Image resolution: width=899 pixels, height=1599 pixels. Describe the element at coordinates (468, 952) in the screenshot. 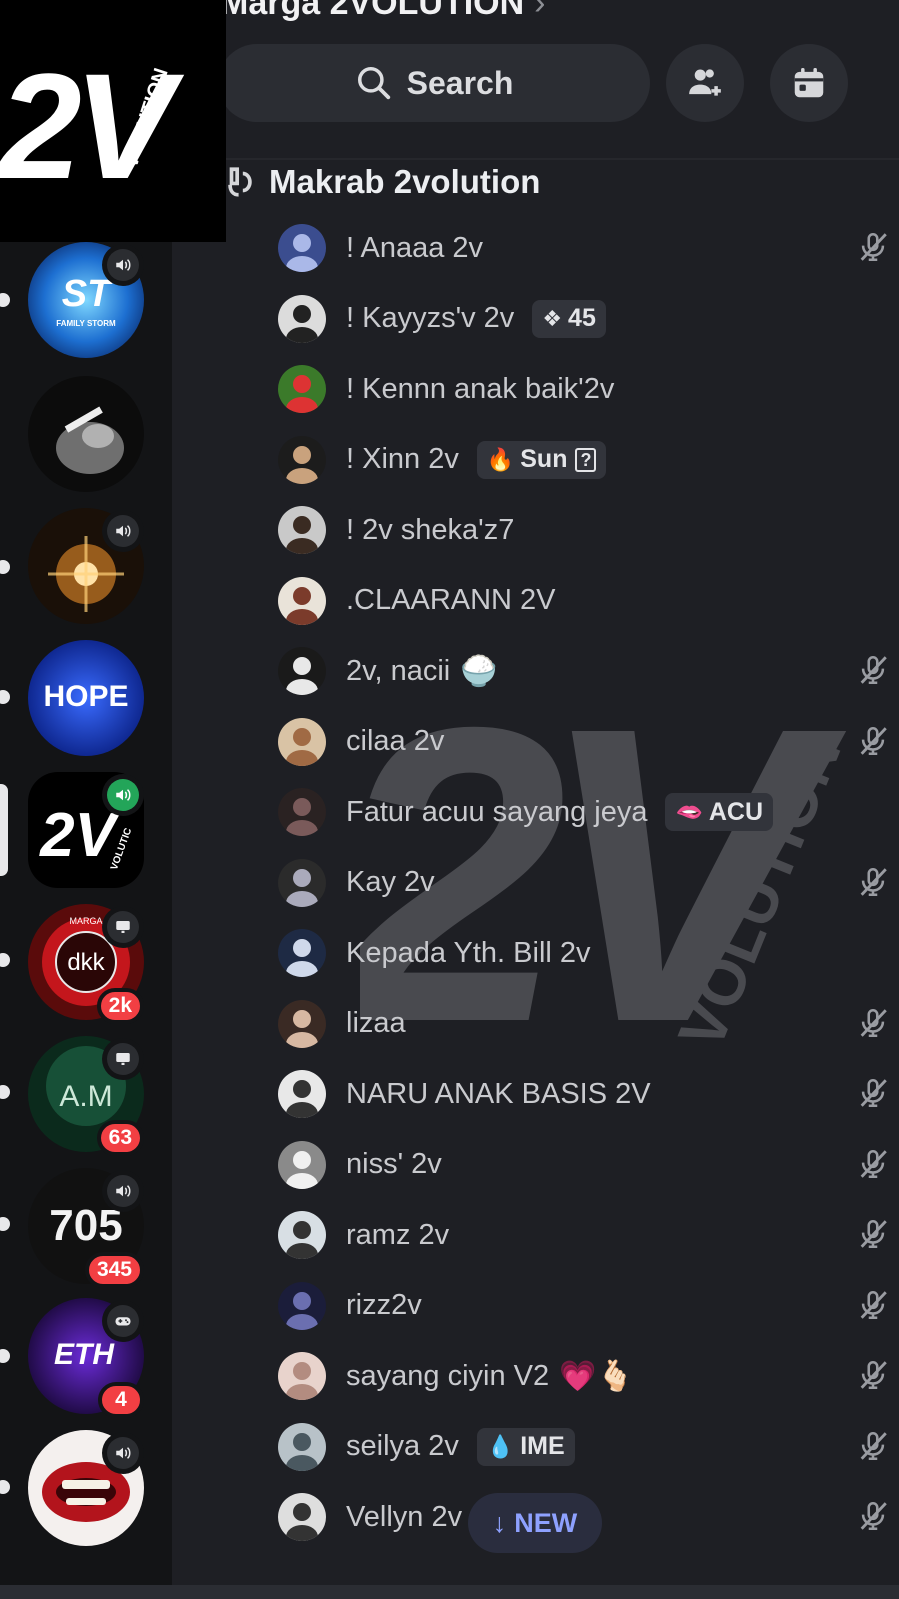

I see `member-name: Kepada Yth. Bill 2v` at that location.